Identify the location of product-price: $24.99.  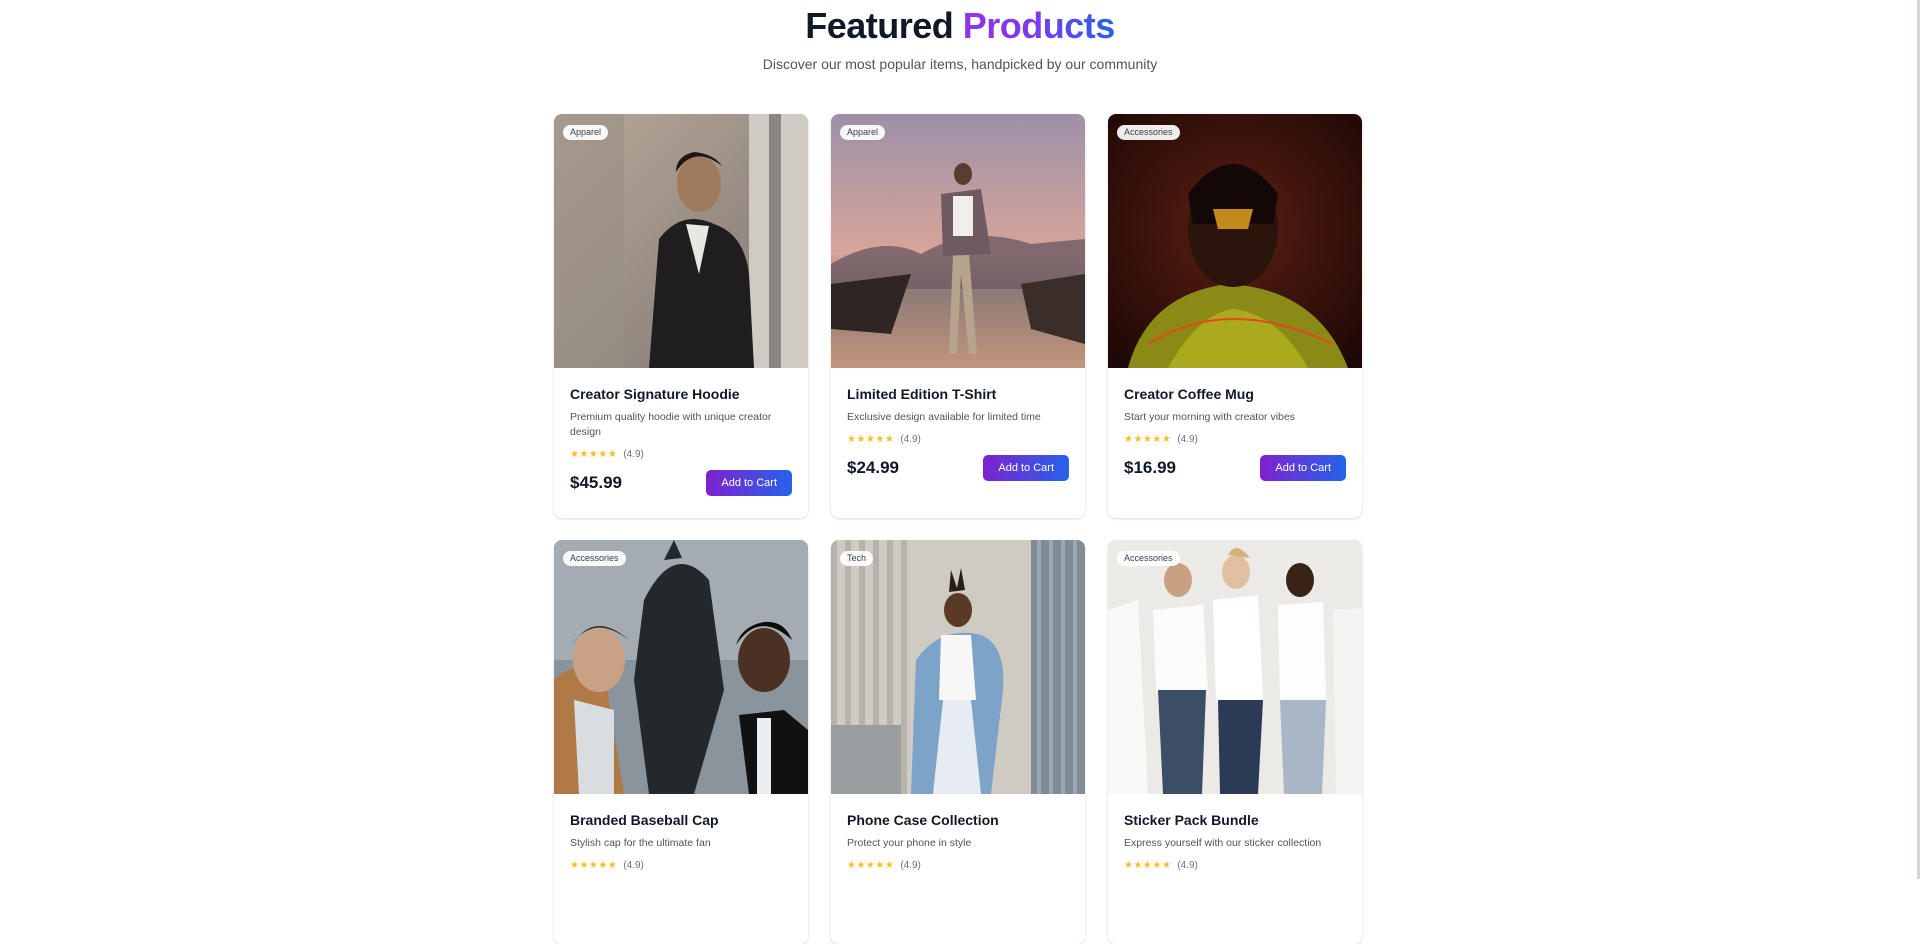
(873, 467).